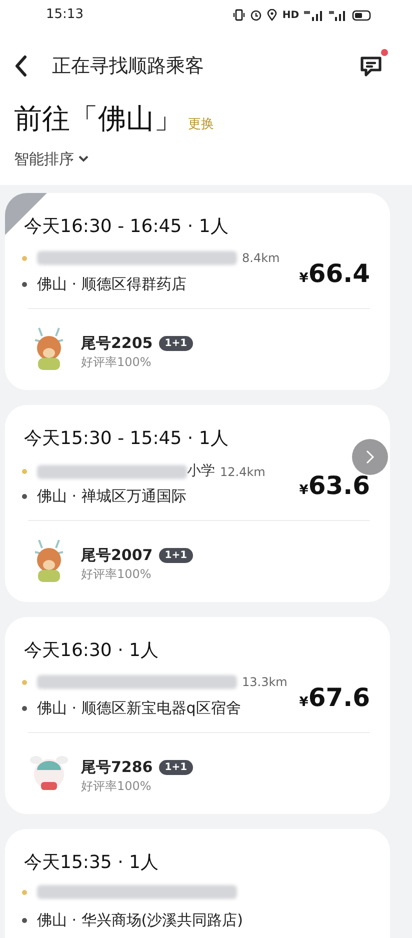  I want to click on origin-name: 小学, so click(201, 471).